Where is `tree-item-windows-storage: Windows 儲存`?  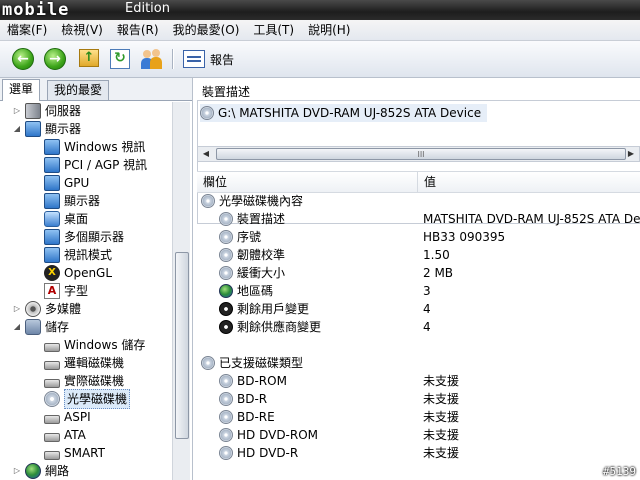
tree-item-windows-storage: Windows 儲存 is located at coordinates (94, 345).